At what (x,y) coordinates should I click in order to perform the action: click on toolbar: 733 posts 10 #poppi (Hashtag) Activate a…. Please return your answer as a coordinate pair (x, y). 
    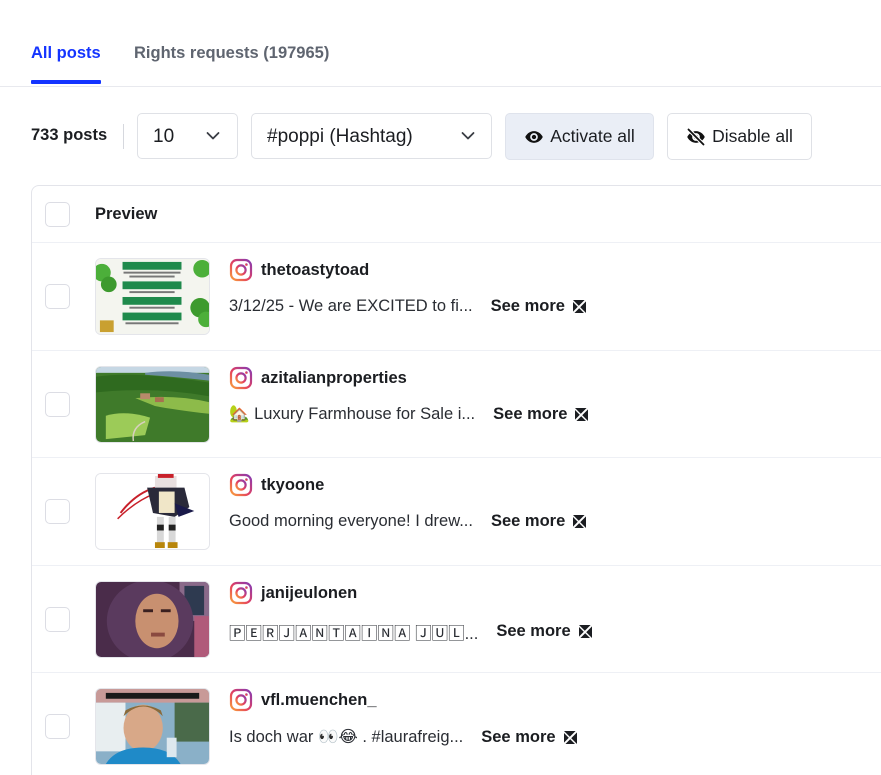
    Looking at the image, I should click on (440, 136).